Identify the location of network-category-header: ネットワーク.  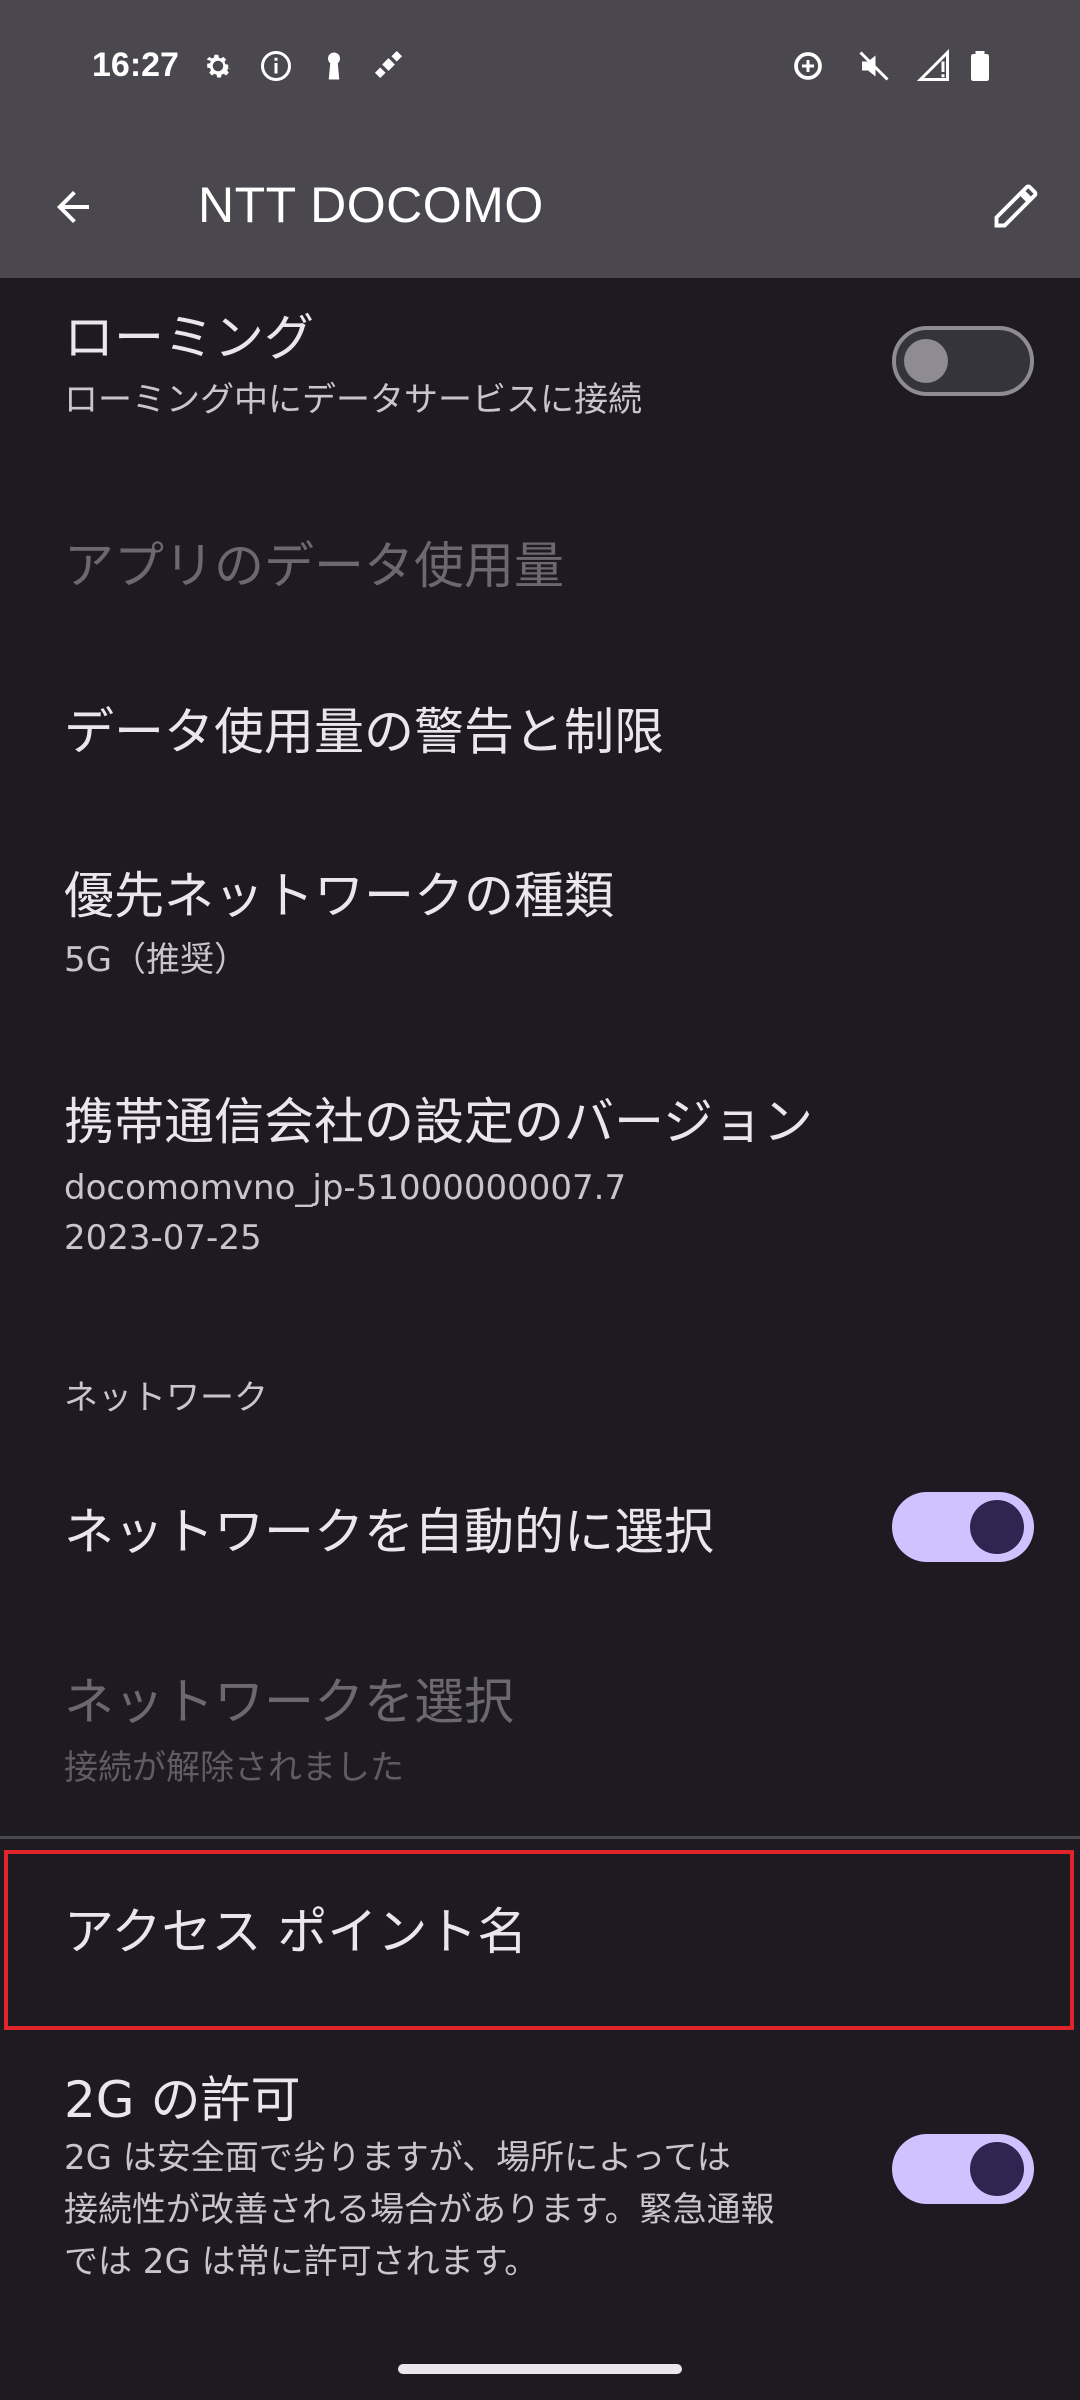
(166, 1398).